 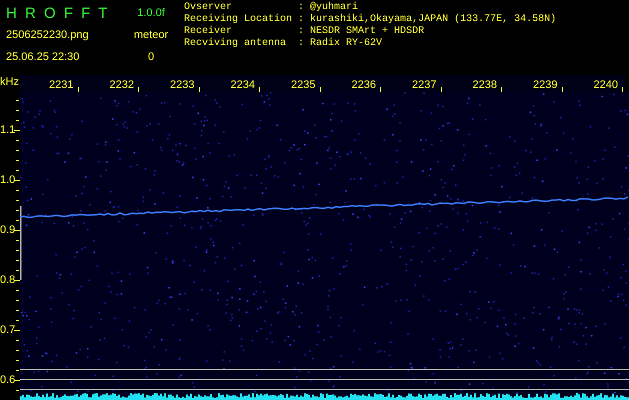 I want to click on axis-label: 2240, so click(x=606, y=85).